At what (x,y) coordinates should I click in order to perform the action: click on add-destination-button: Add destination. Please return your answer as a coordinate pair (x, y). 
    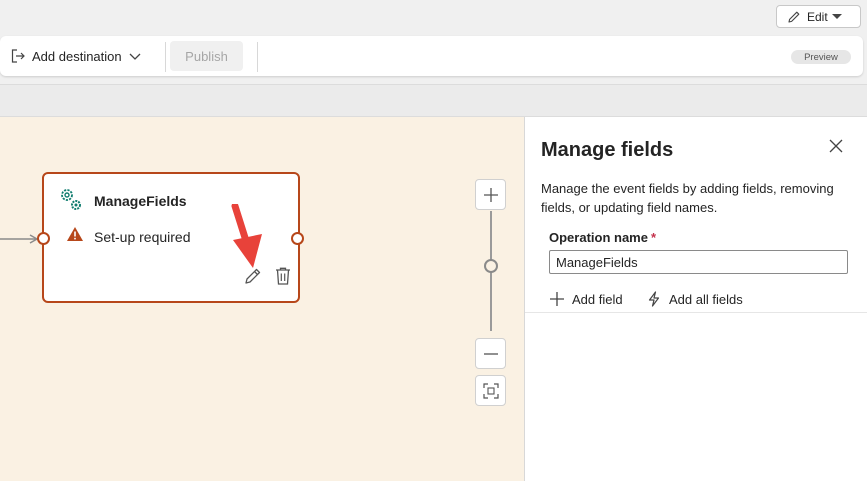
    Looking at the image, I should click on (76, 56).